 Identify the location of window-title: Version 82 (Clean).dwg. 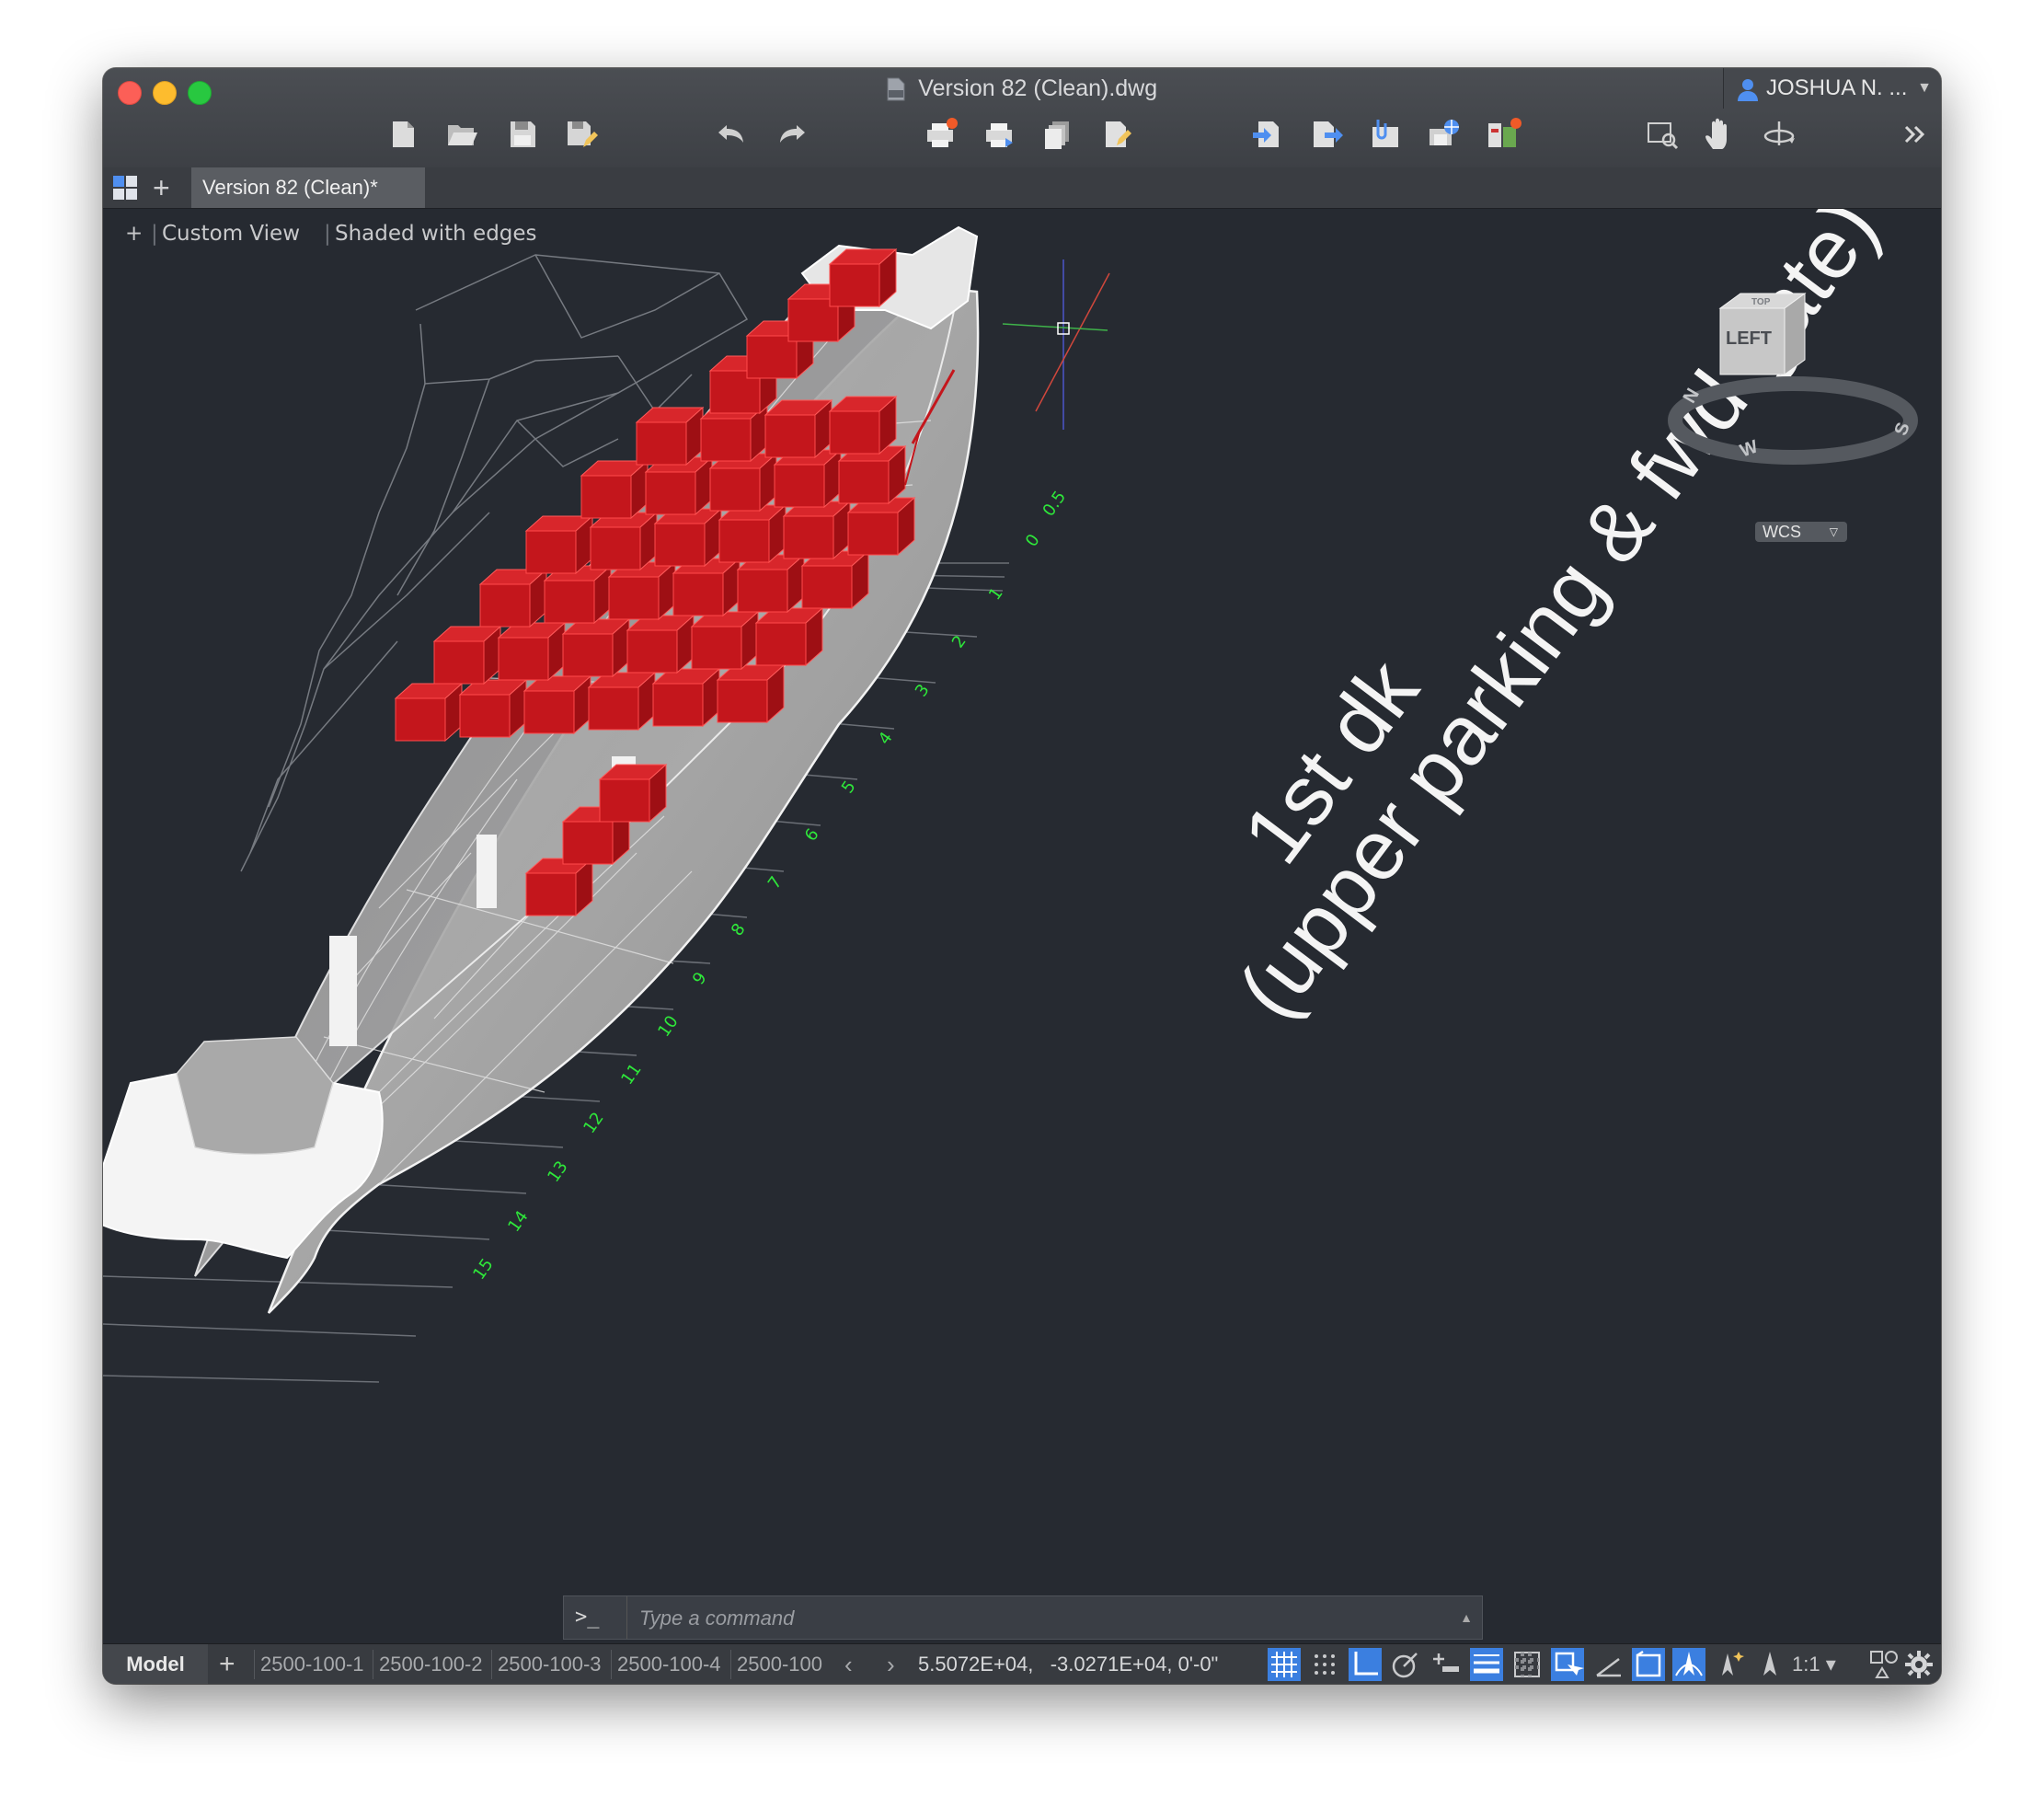
(1038, 88).